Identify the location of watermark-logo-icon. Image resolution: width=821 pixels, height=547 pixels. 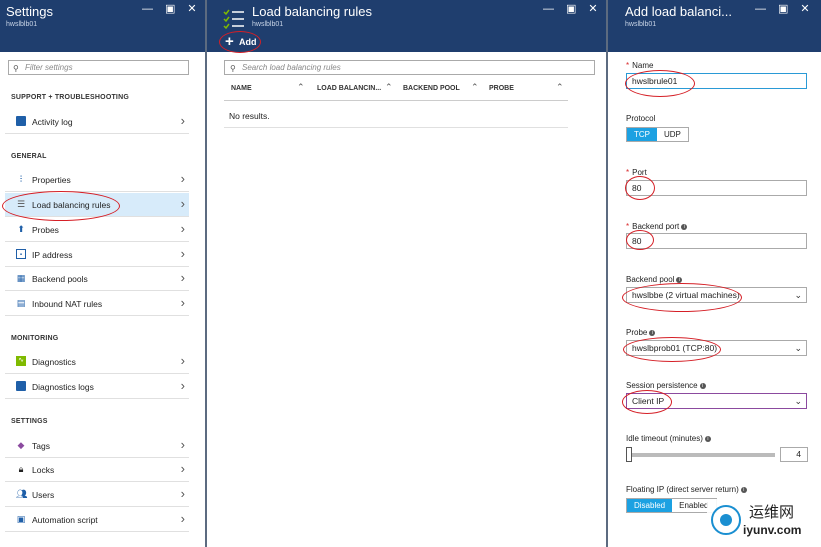
(726, 520).